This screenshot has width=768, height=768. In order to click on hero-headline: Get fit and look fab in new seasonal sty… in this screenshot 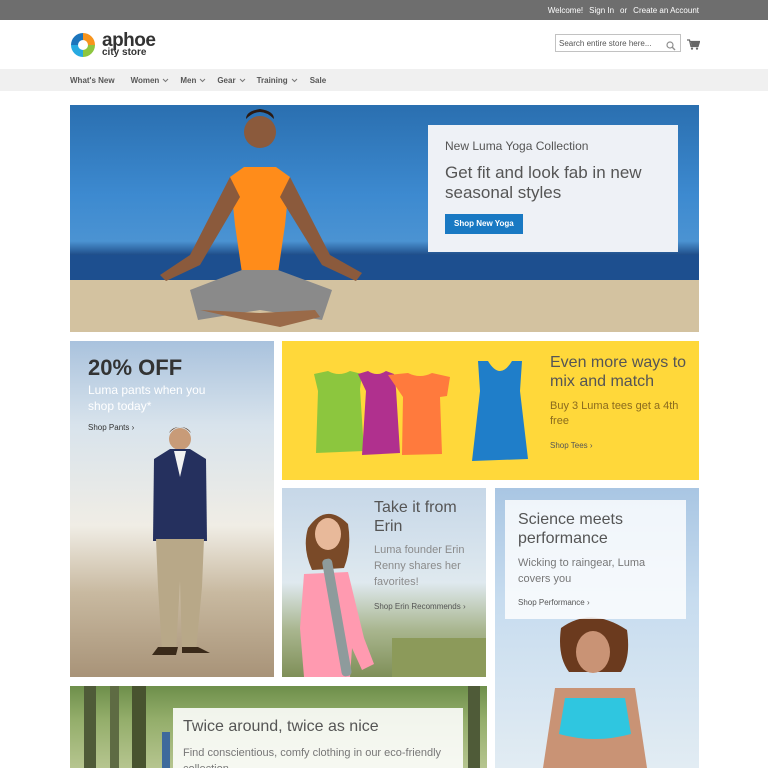, I will do `click(543, 183)`.